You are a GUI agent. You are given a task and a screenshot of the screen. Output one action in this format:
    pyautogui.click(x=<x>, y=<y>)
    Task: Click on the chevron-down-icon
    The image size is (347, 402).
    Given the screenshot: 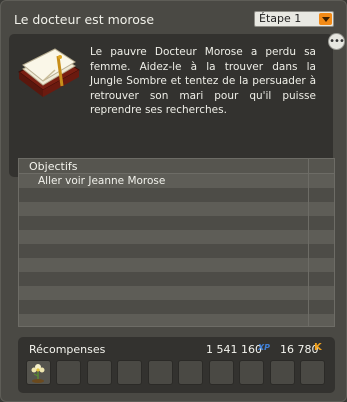 What is the action you would take?
    pyautogui.click(x=325, y=19)
    